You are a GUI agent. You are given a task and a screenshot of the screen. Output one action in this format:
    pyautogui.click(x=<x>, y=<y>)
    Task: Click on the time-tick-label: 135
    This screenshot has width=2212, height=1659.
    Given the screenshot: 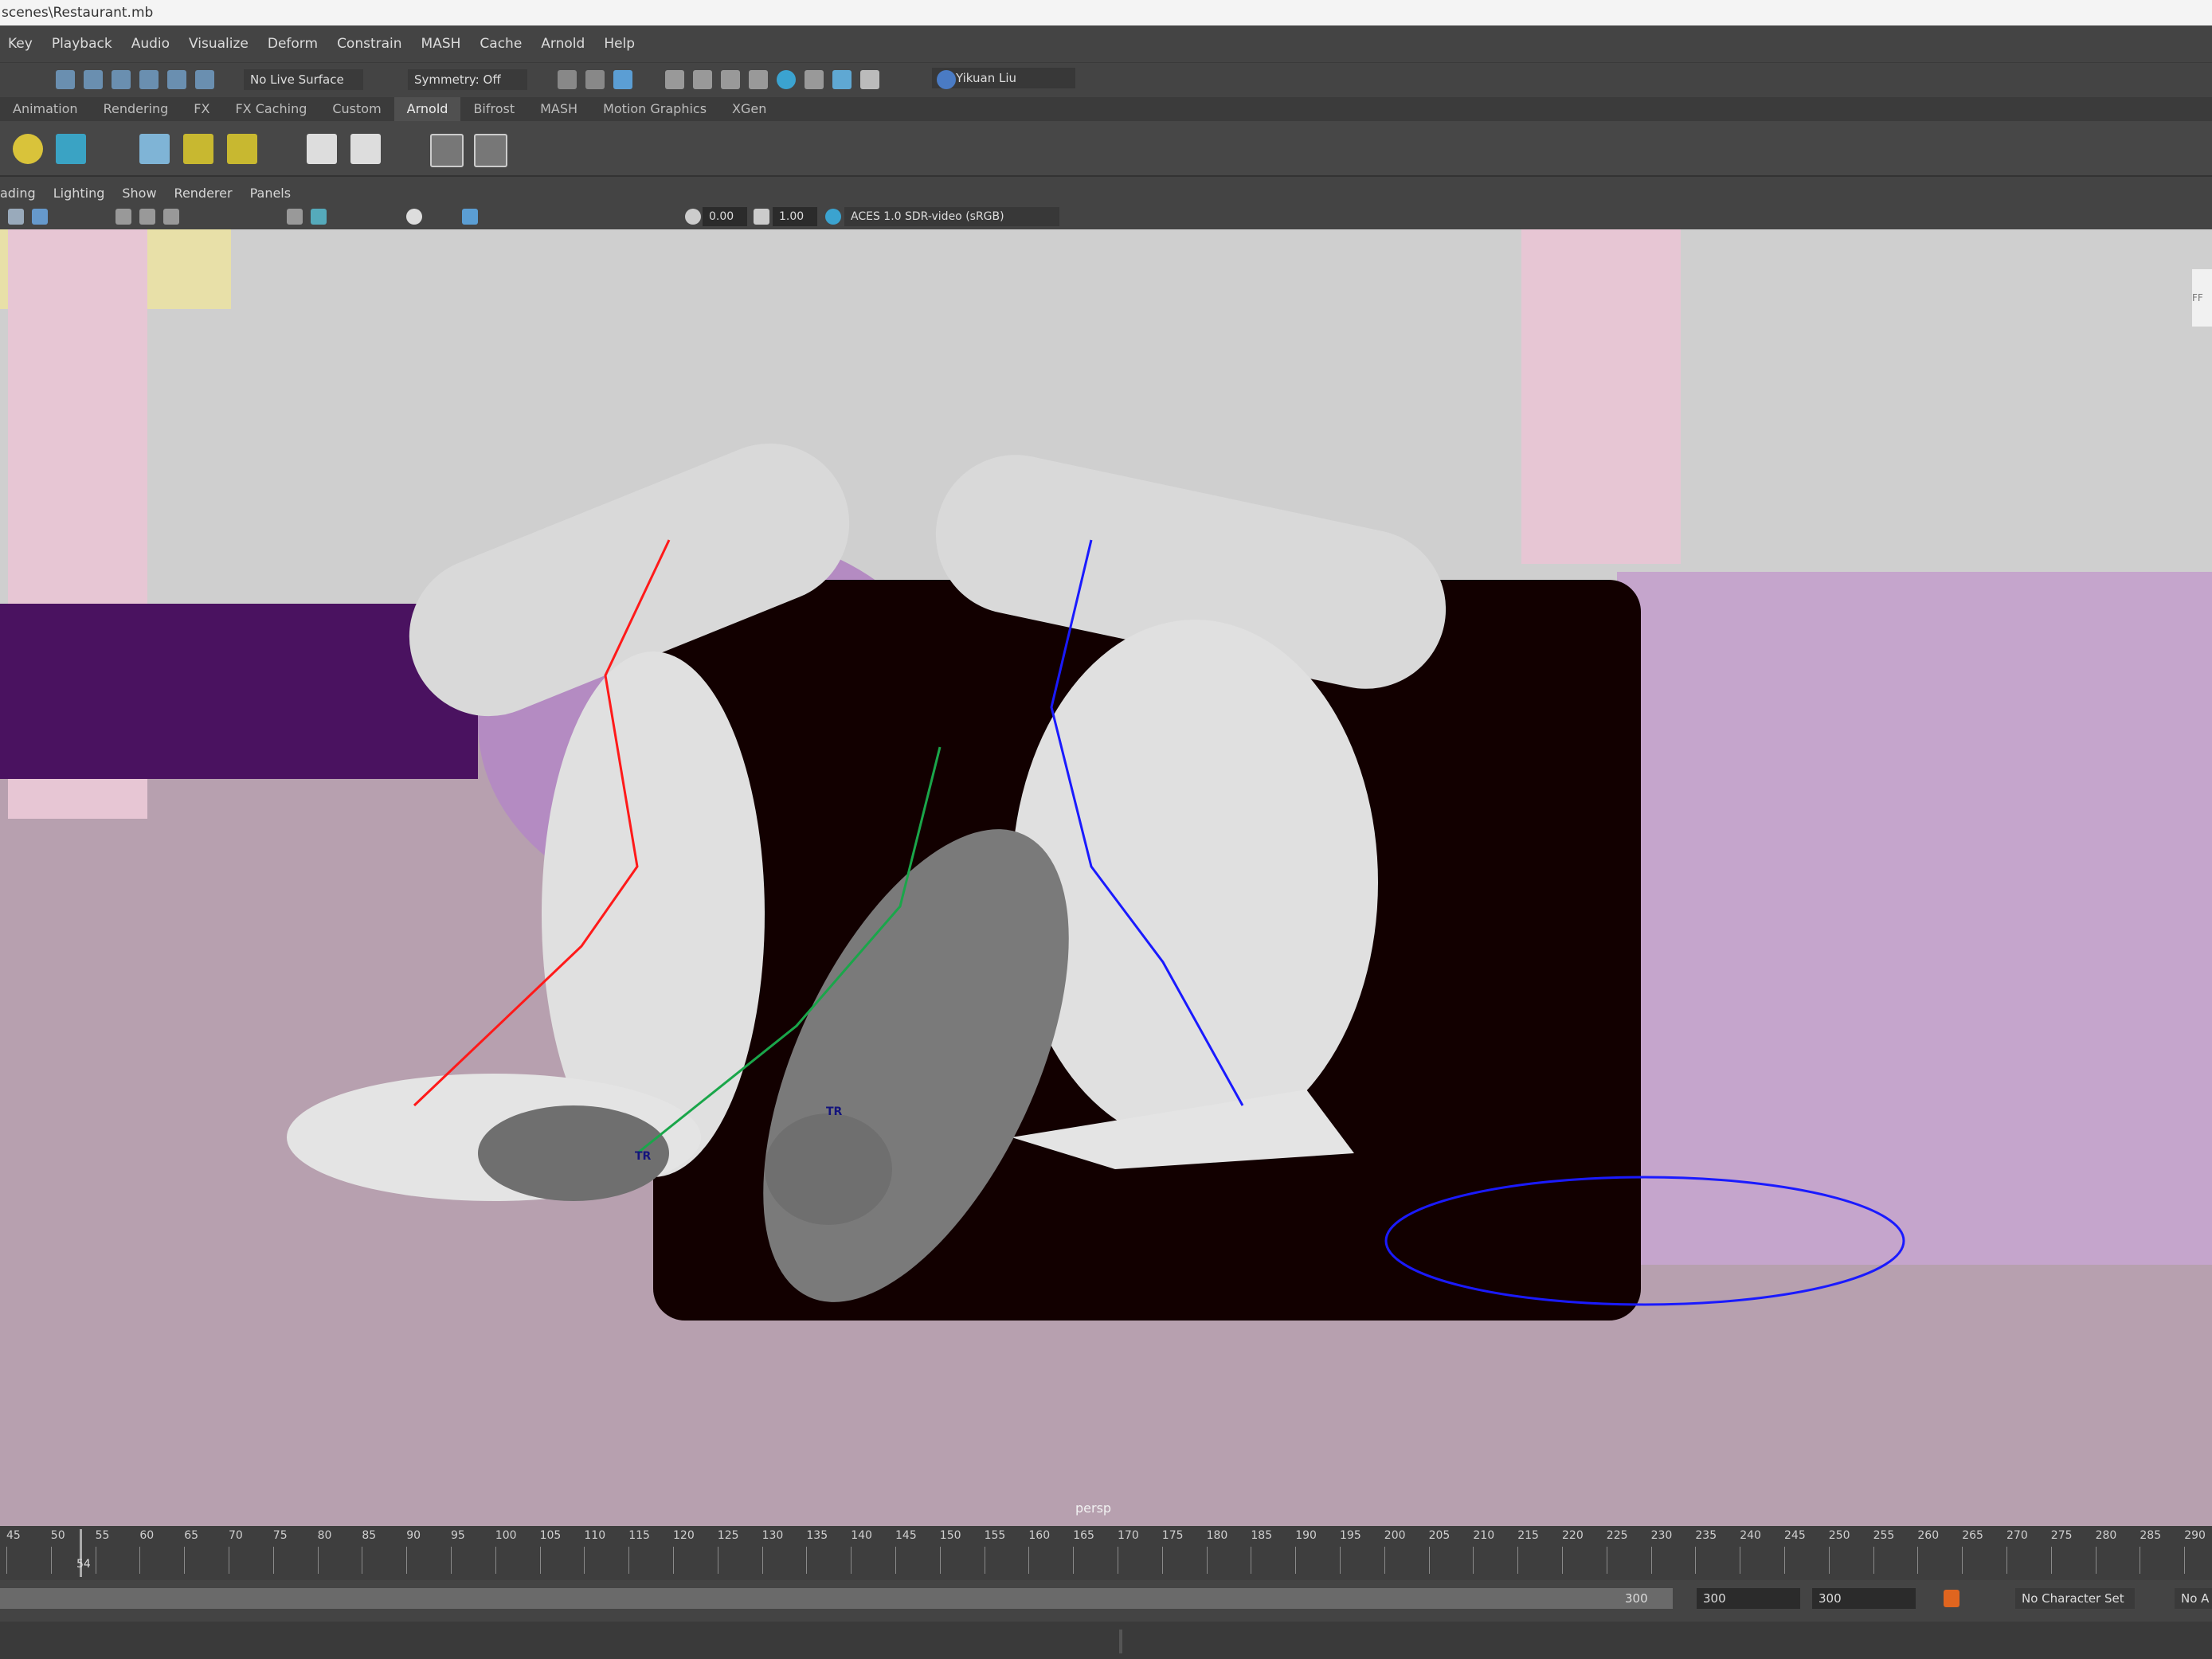 What is the action you would take?
    pyautogui.click(x=817, y=1535)
    